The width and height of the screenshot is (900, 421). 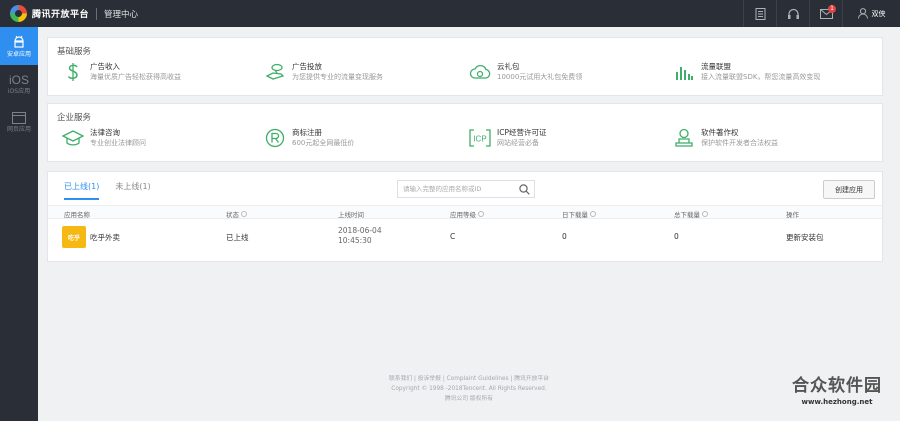 What do you see at coordinates (18, 129) in the screenshot?
I see `sidebar-item-label: 网页应用` at bounding box center [18, 129].